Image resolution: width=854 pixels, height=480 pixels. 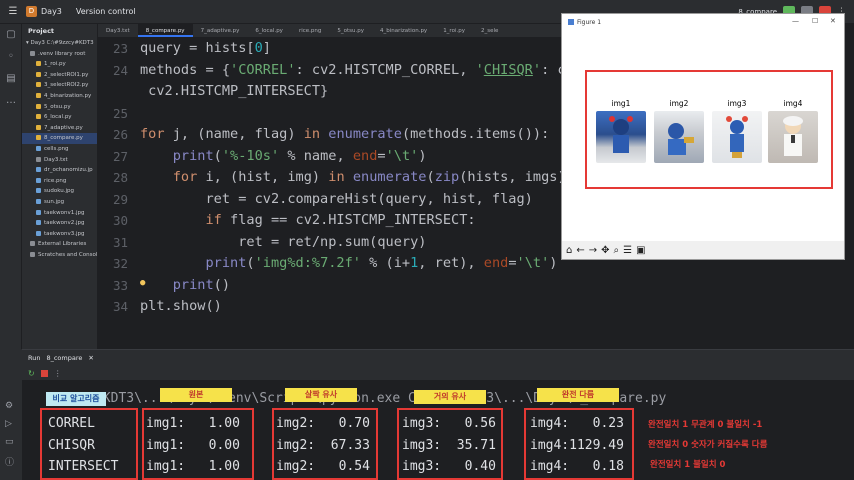 What do you see at coordinates (118, 30) in the screenshot?
I see `editor-tab: Day3.txt` at bounding box center [118, 30].